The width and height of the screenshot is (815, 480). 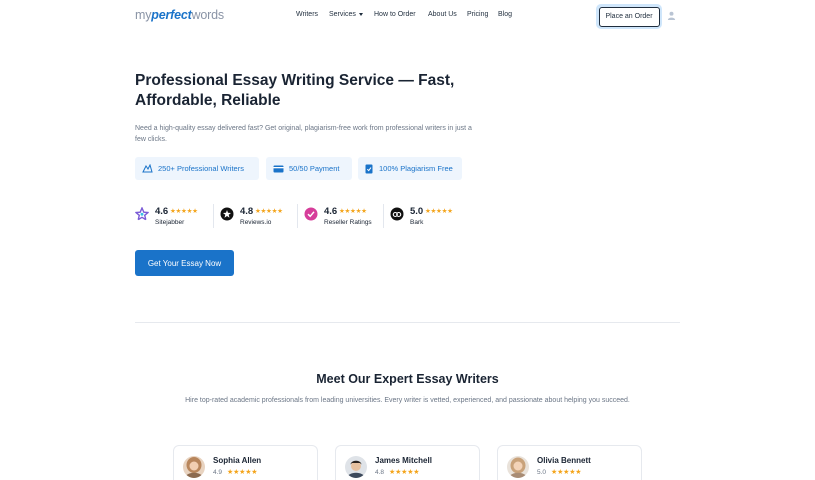 What do you see at coordinates (671, 15) in the screenshot?
I see `user-icon` at bounding box center [671, 15].